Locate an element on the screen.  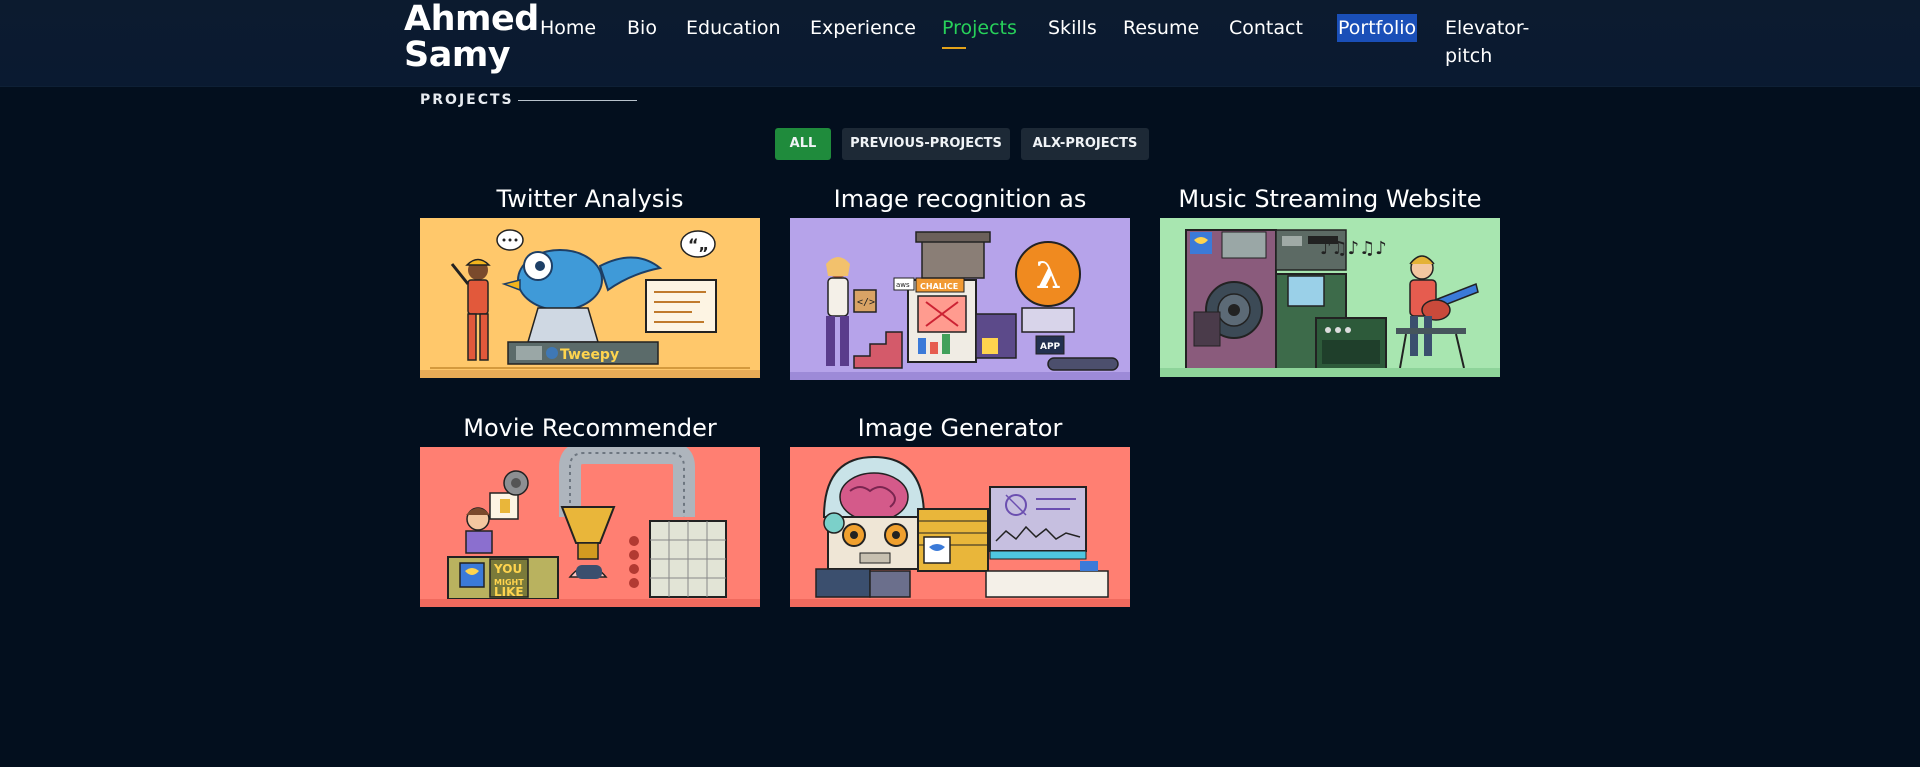
svg-text: YOU is located at coordinates (507, 569).